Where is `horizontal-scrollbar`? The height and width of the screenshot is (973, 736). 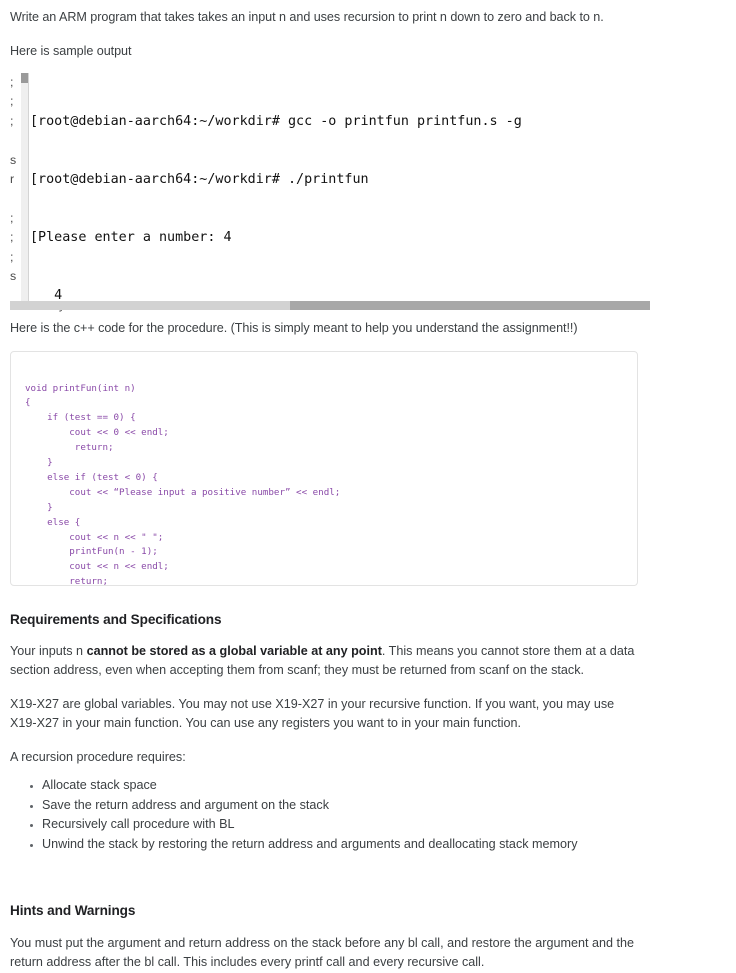 horizontal-scrollbar is located at coordinates (330, 305).